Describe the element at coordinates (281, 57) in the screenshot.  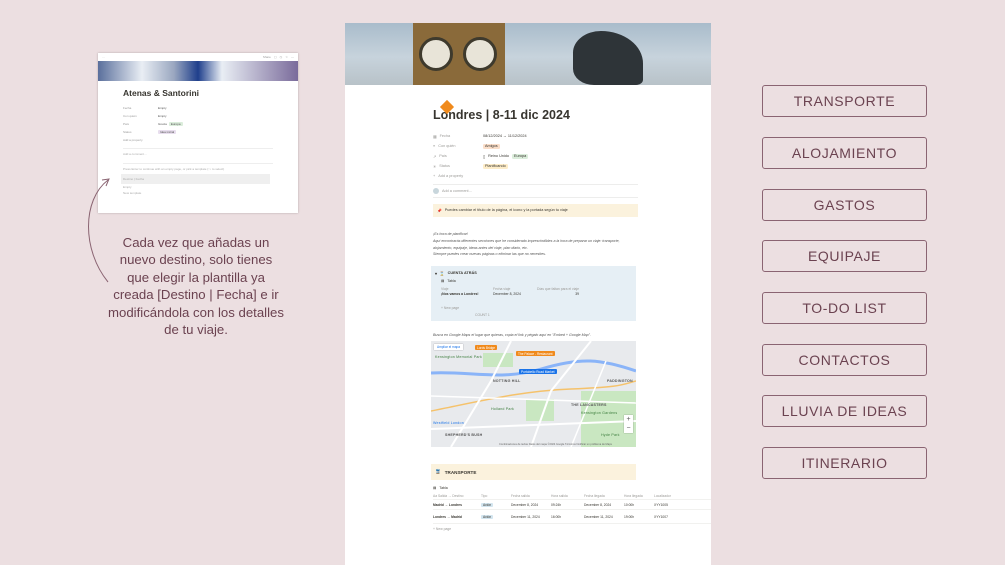
I see `clock-icon: ◷` at that location.